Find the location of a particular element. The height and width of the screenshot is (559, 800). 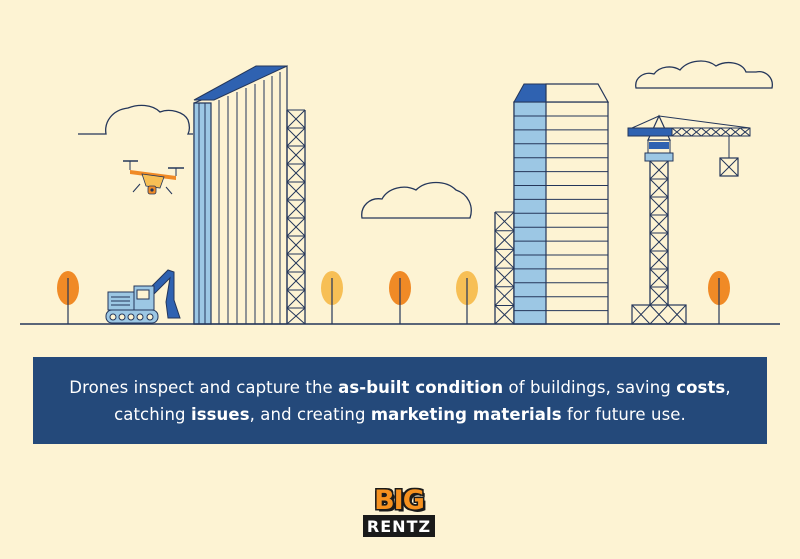

office-building is located at coordinates (561, 204).